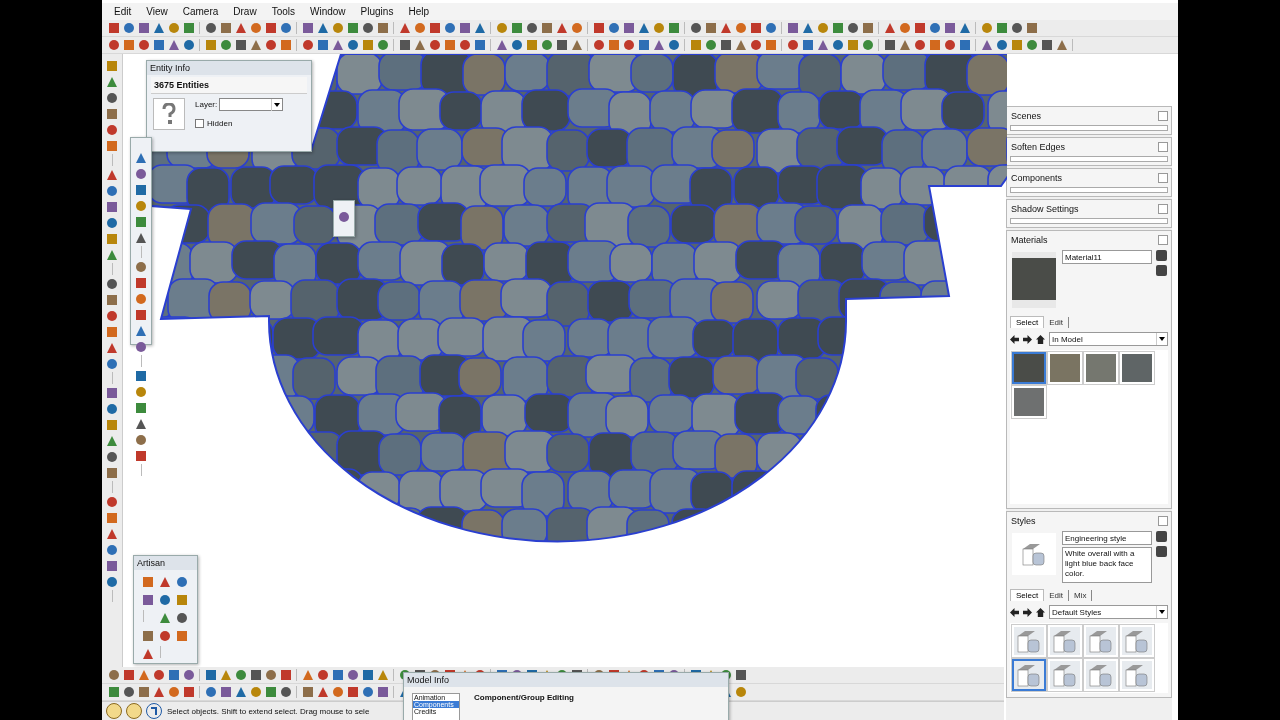 This screenshot has width=1280, height=720. What do you see at coordinates (377, 11) in the screenshot?
I see `menu-item: Plugins` at bounding box center [377, 11].